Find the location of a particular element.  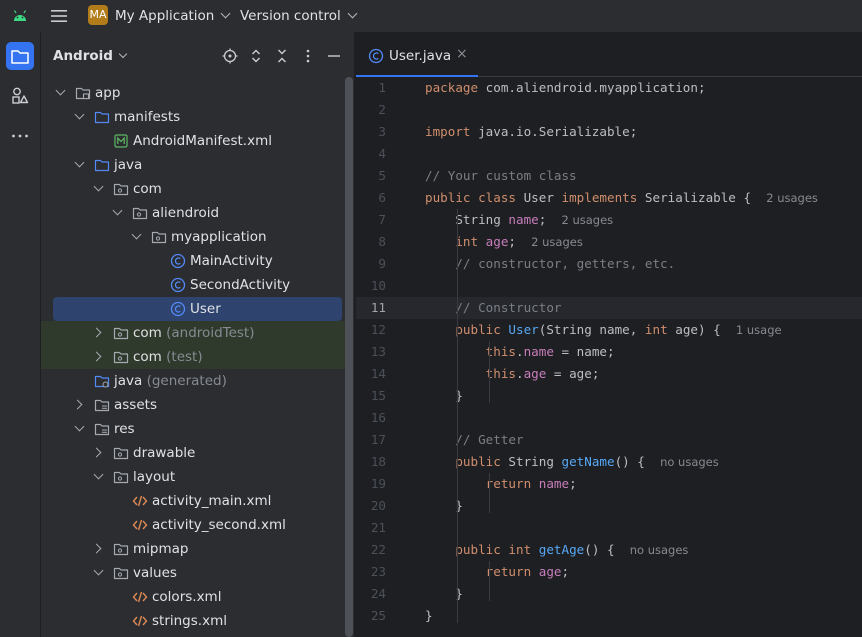

tree-item-name: assets is located at coordinates (135, 405).